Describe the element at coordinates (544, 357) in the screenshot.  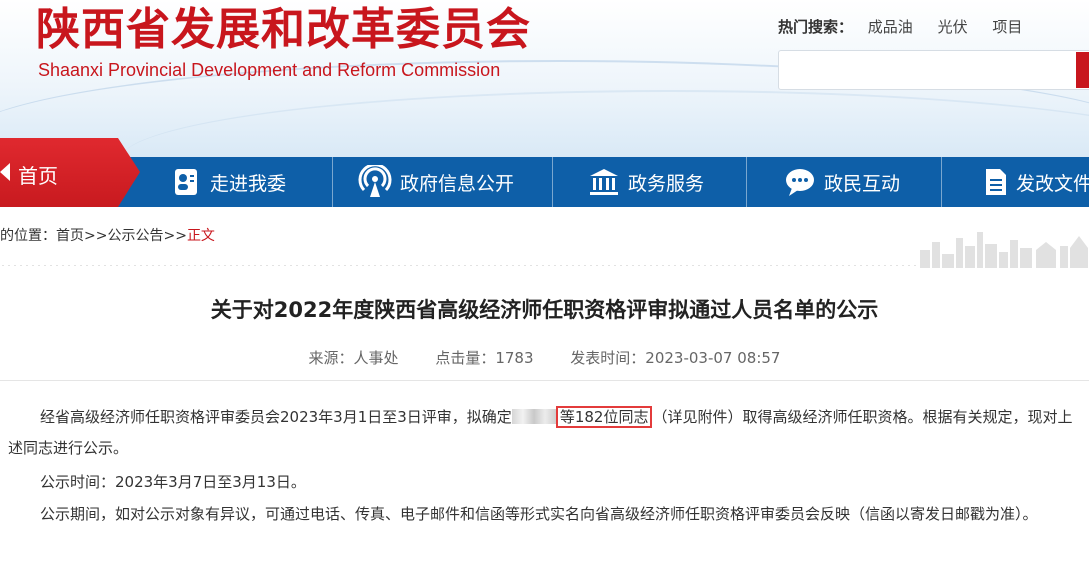
I see `article-meta: 来源：人事处 点击量：1783 发表时间：2023-03-07 08:57` at that location.